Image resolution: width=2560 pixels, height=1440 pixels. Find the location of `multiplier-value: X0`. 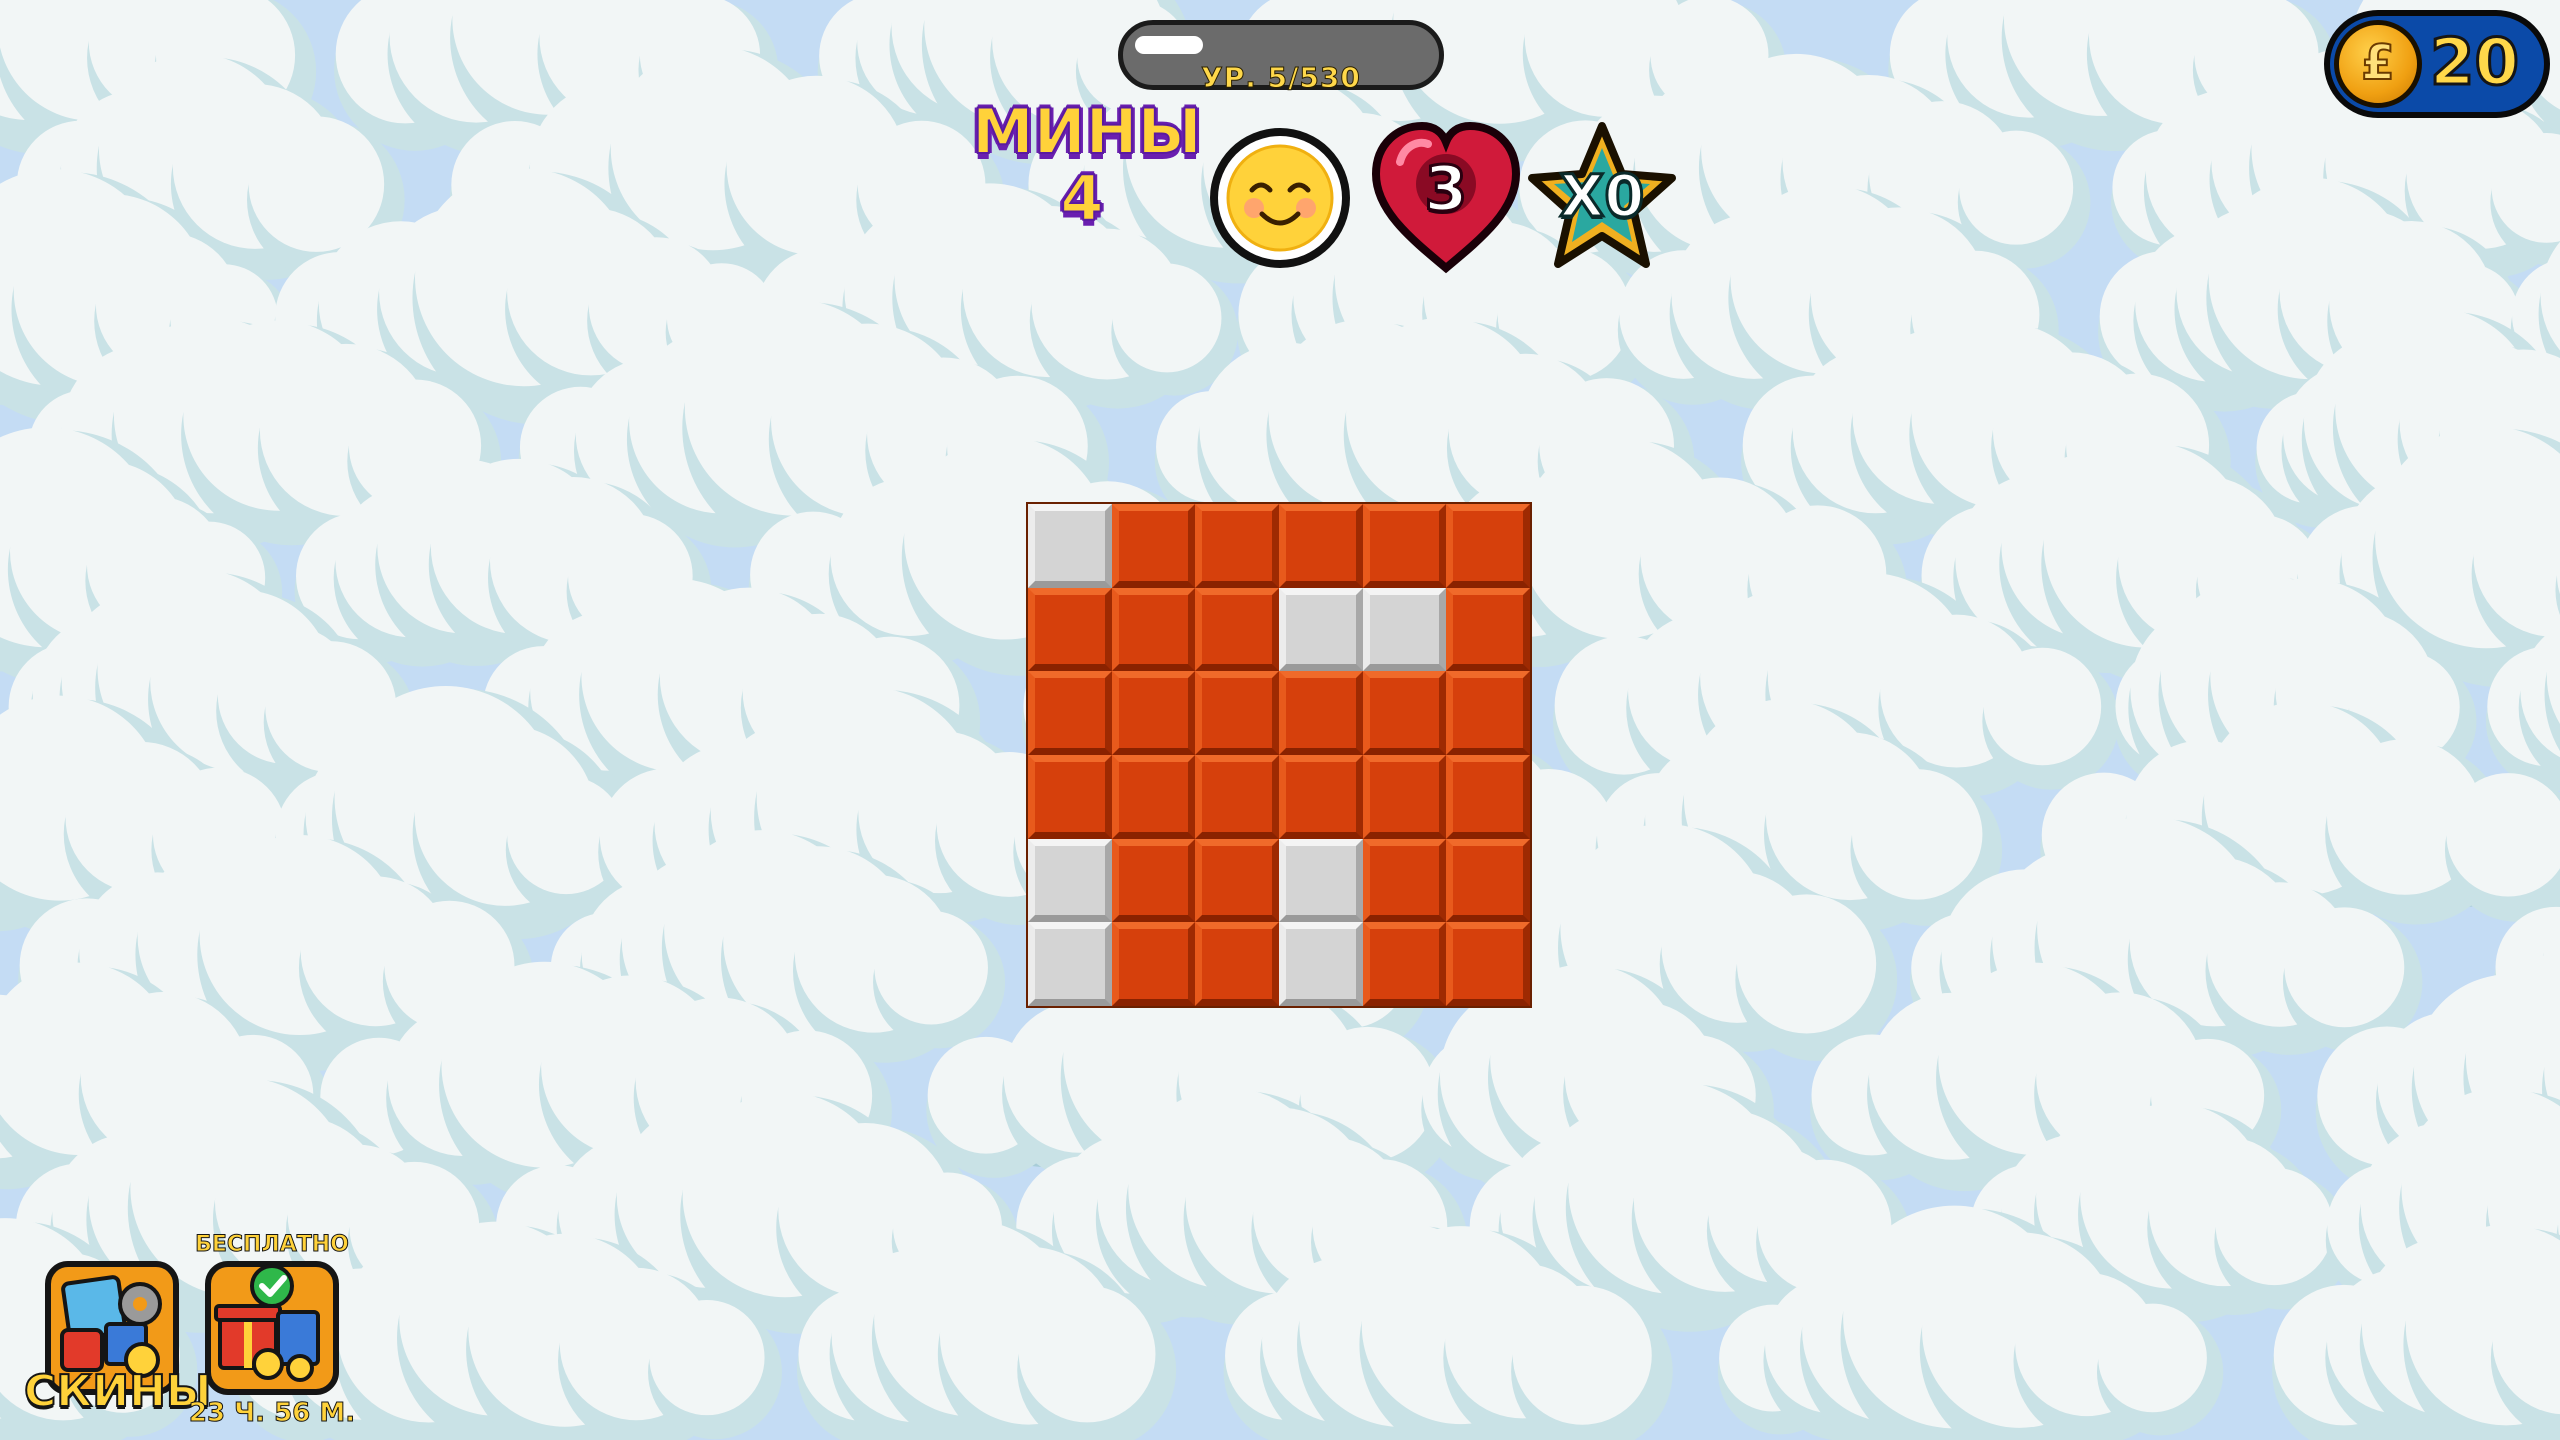

multiplier-value: X0 is located at coordinates (1602, 196).